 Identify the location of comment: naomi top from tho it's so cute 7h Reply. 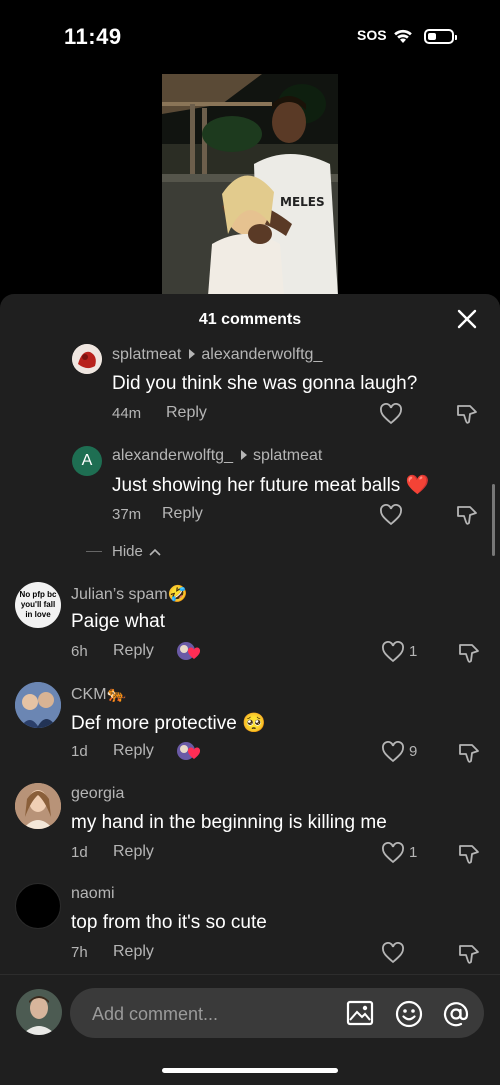
(250, 928).